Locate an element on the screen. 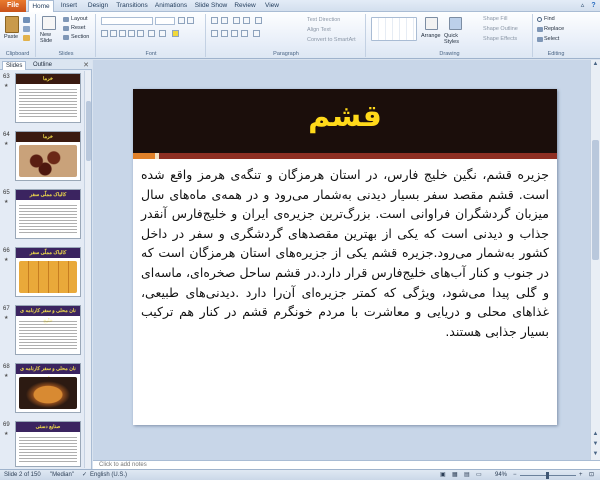 This screenshot has width=600, height=480. workspace-scrollbar: ▲ ▲ ▼ ▼ is located at coordinates (595, 260).